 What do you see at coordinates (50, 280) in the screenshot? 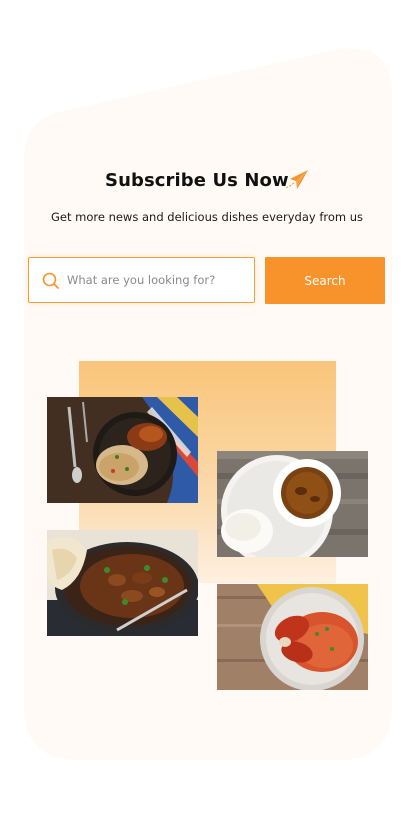
I see `search-icon` at bounding box center [50, 280].